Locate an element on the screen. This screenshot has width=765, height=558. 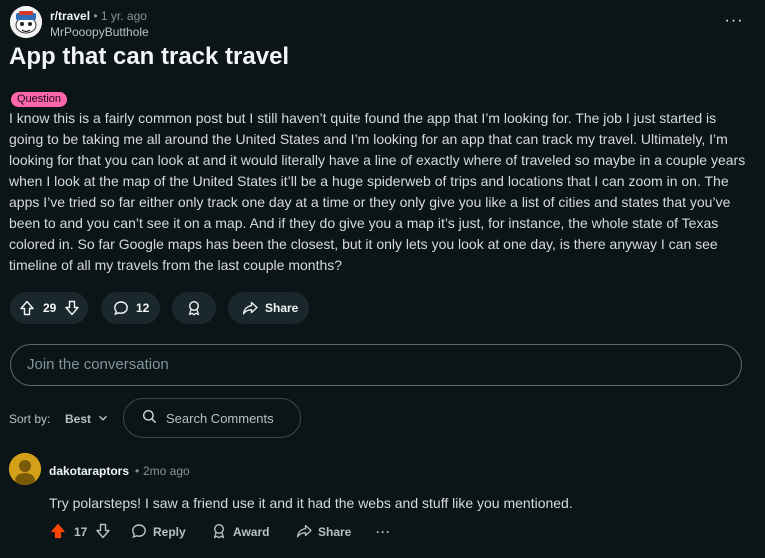
post-flair: Question is located at coordinates (39, 99).